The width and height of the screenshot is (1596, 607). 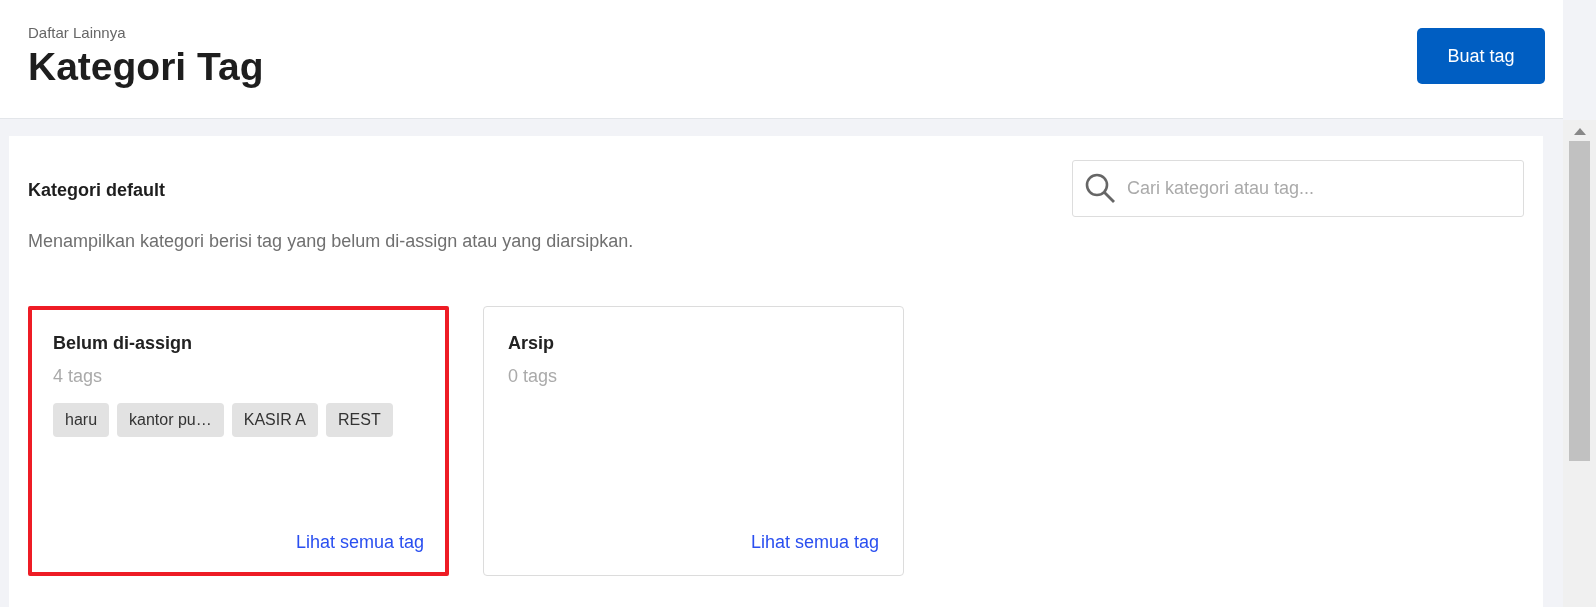 What do you see at coordinates (78, 376) in the screenshot?
I see `tag-count: 4 tags` at bounding box center [78, 376].